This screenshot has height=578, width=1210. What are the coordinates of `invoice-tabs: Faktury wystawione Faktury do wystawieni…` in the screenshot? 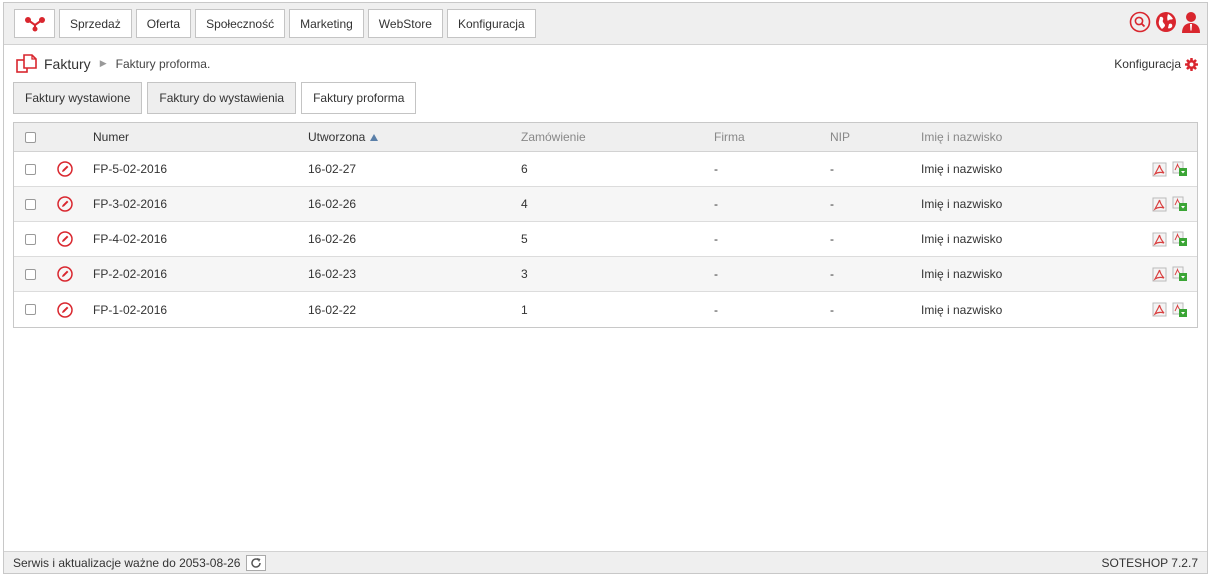 It's located at (215, 98).